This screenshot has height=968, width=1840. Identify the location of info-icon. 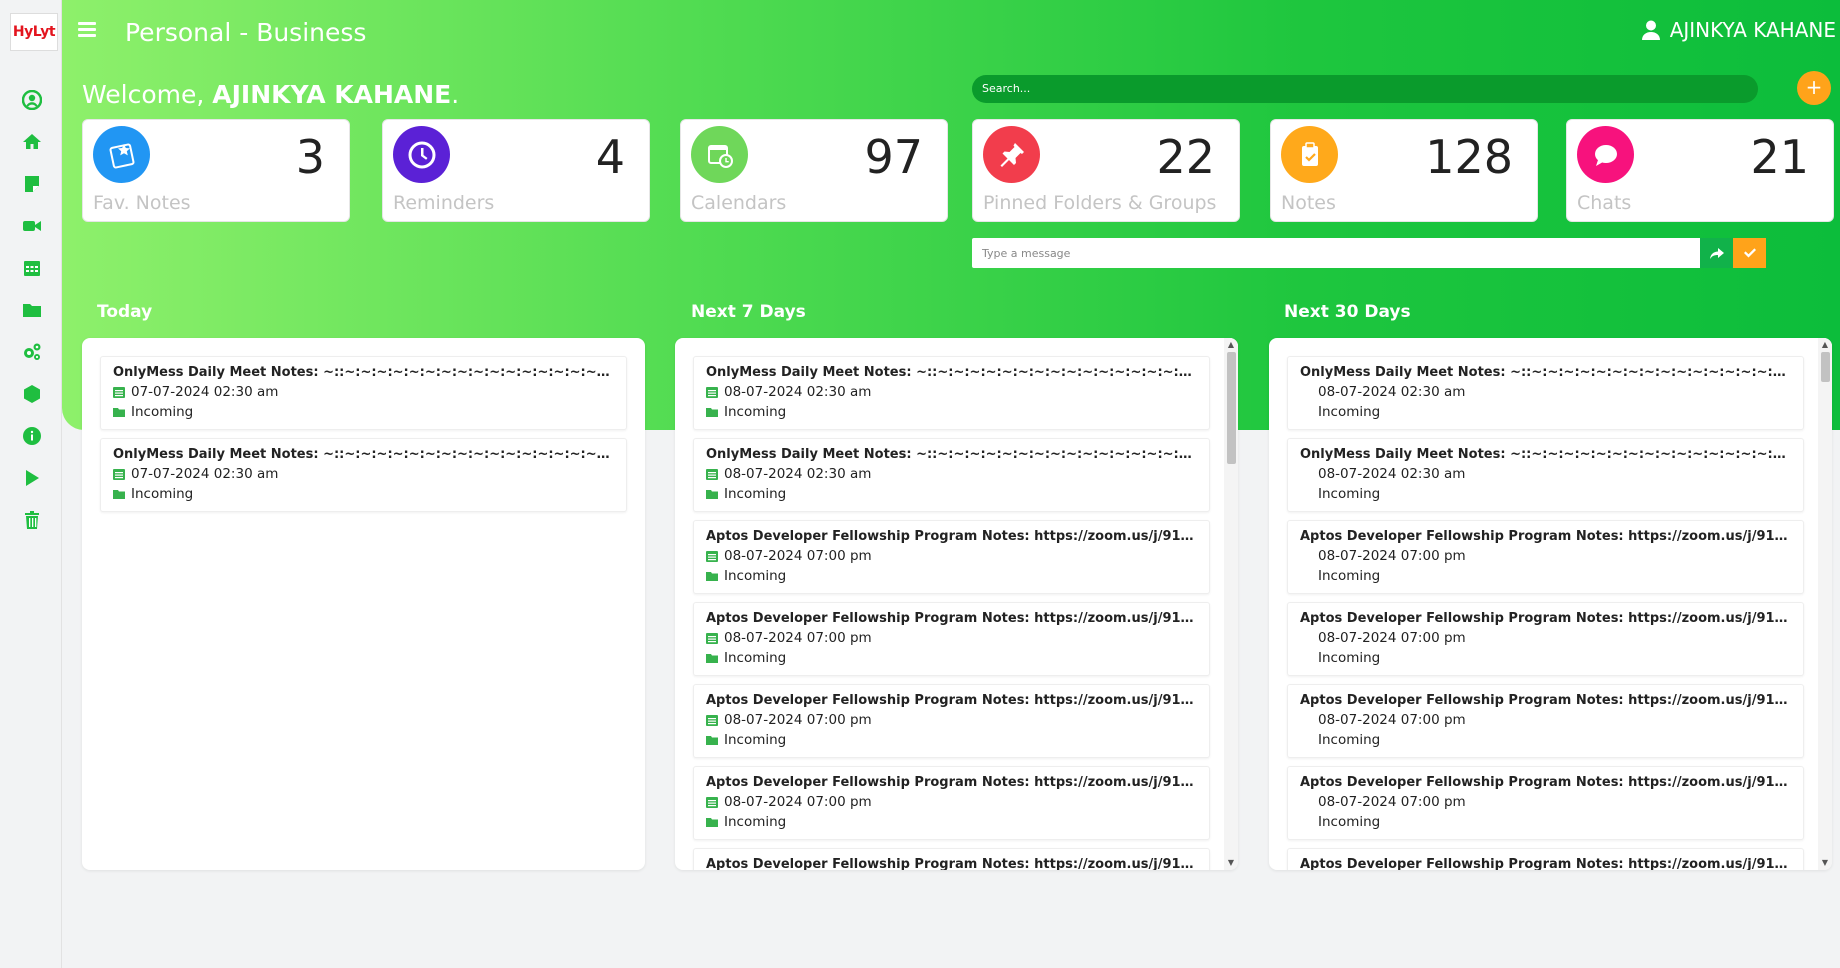
(32, 436).